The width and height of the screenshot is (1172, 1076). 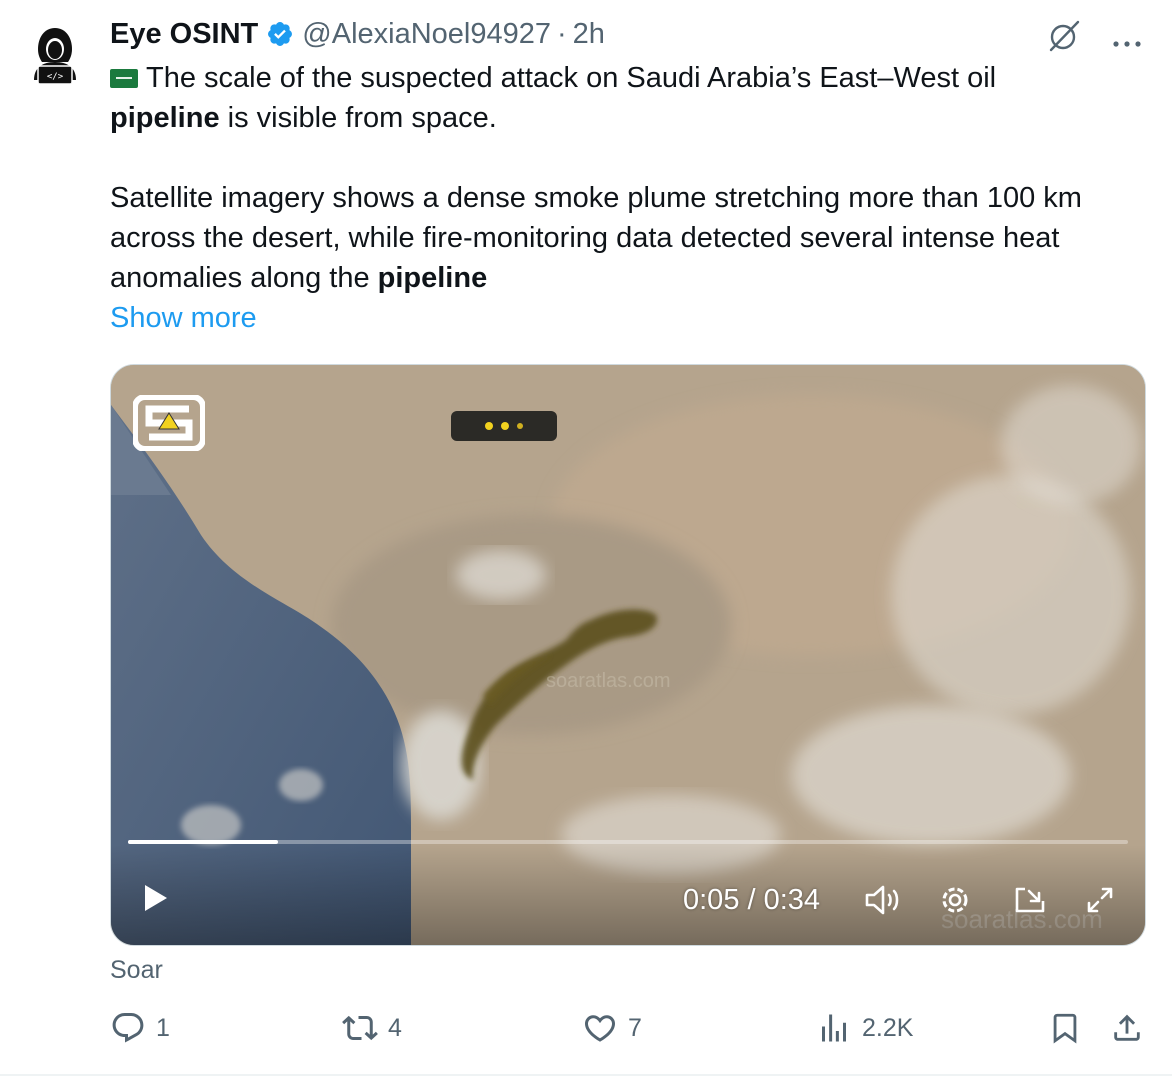 I want to click on tweet-header: Eye OSINT @AlexiaNoel94927 · 2h, so click(x=626, y=34).